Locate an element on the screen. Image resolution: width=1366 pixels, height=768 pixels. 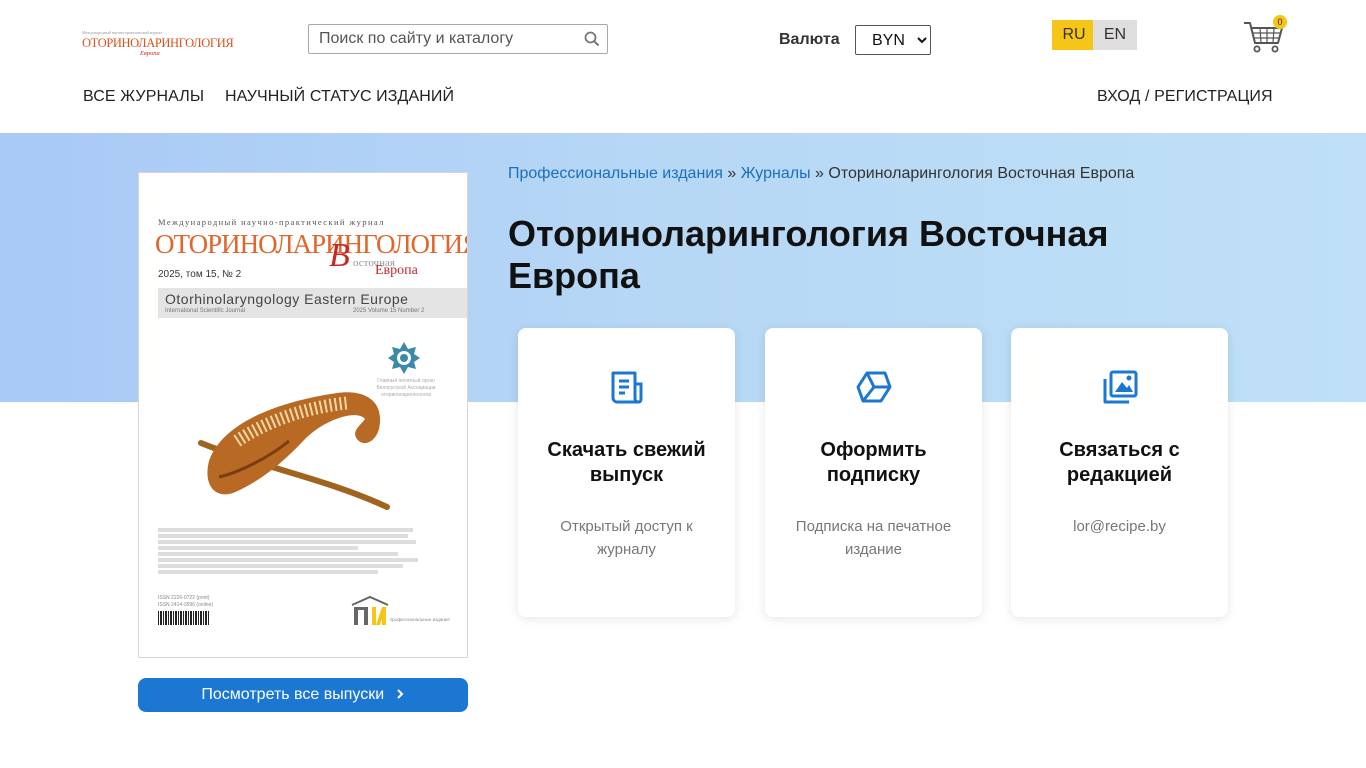
card-description: Подписка на печатное издание is located at coordinates (873, 538).